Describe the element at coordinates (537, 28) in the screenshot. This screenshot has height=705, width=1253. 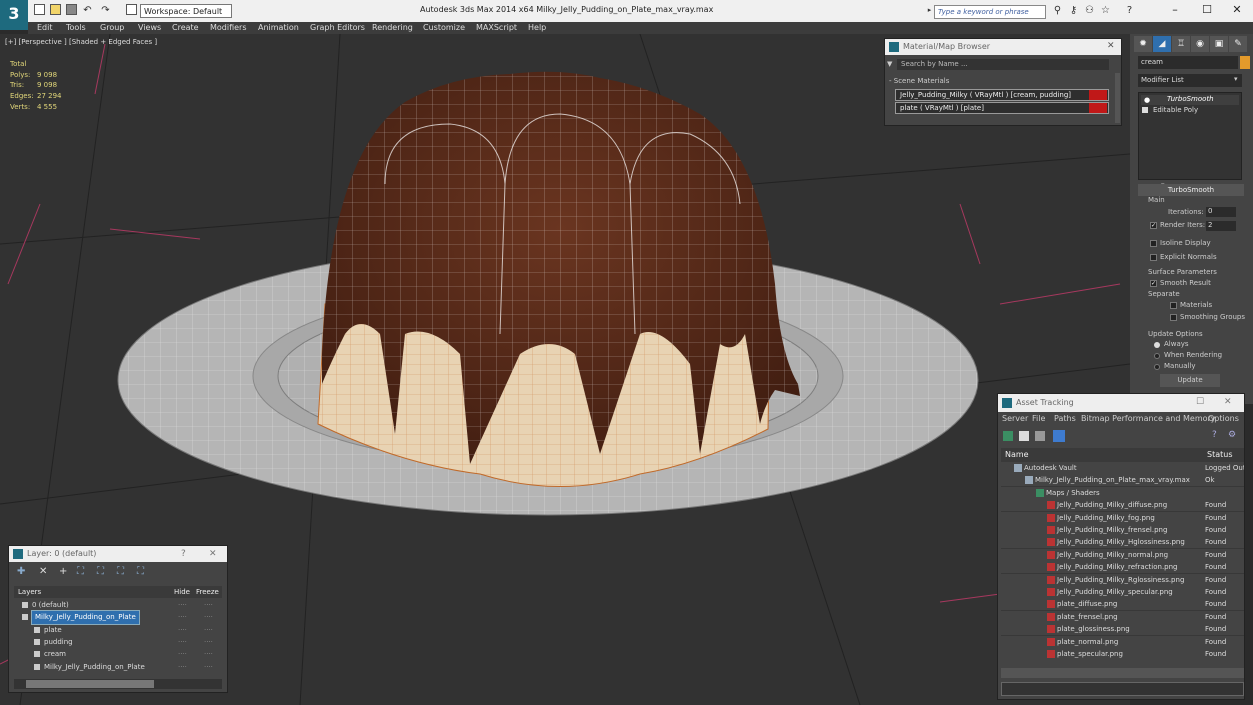
I see `menu-help: Help` at that location.